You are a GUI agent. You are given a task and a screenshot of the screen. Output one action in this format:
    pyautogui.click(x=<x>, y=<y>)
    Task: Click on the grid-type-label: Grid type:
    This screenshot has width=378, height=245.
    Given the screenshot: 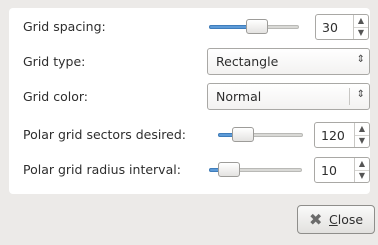 What is the action you would take?
    pyautogui.click(x=54, y=61)
    